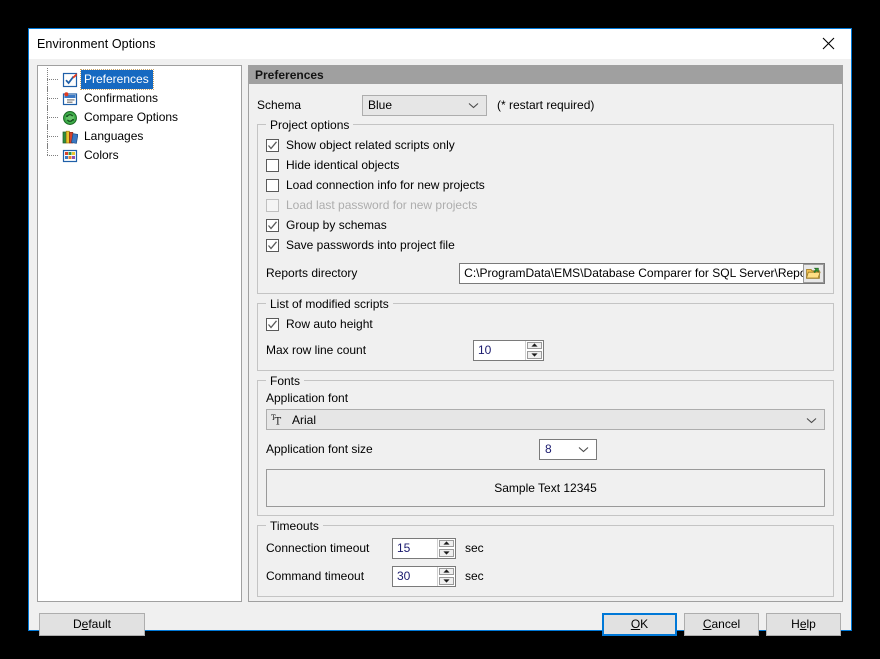  I want to click on window-title: Environment Options, so click(96, 44).